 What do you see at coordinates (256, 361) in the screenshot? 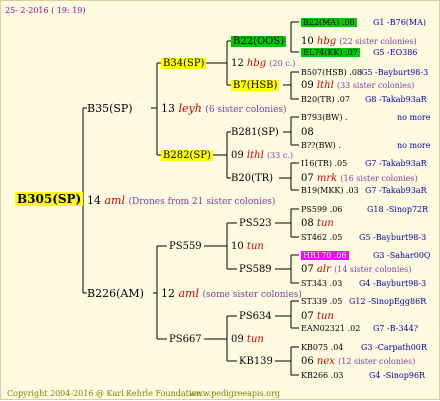
I see `node-kb139: KB139` at bounding box center [256, 361].